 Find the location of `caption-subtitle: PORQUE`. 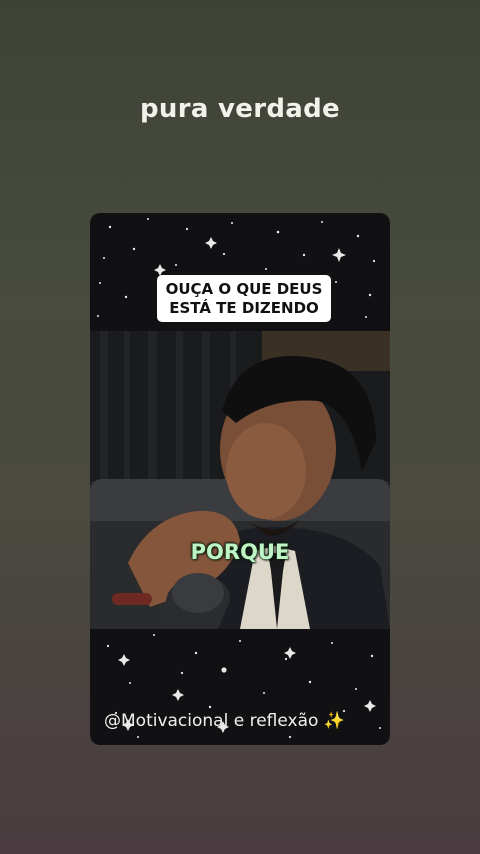

caption-subtitle: PORQUE is located at coordinates (240, 552).